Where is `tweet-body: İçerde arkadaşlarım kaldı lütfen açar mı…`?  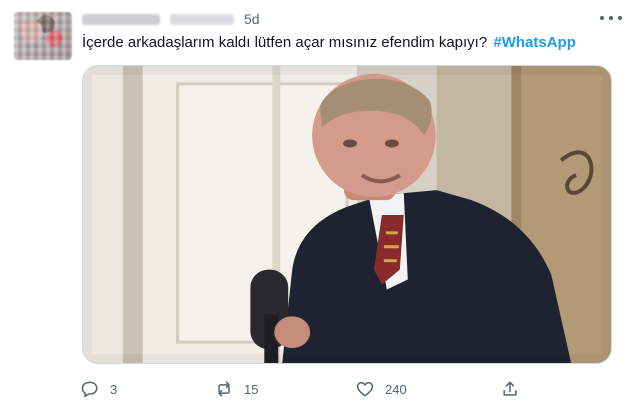
tweet-body: İçerde arkadaşlarım kaldı lütfen açar mı… is located at coordinates (285, 42).